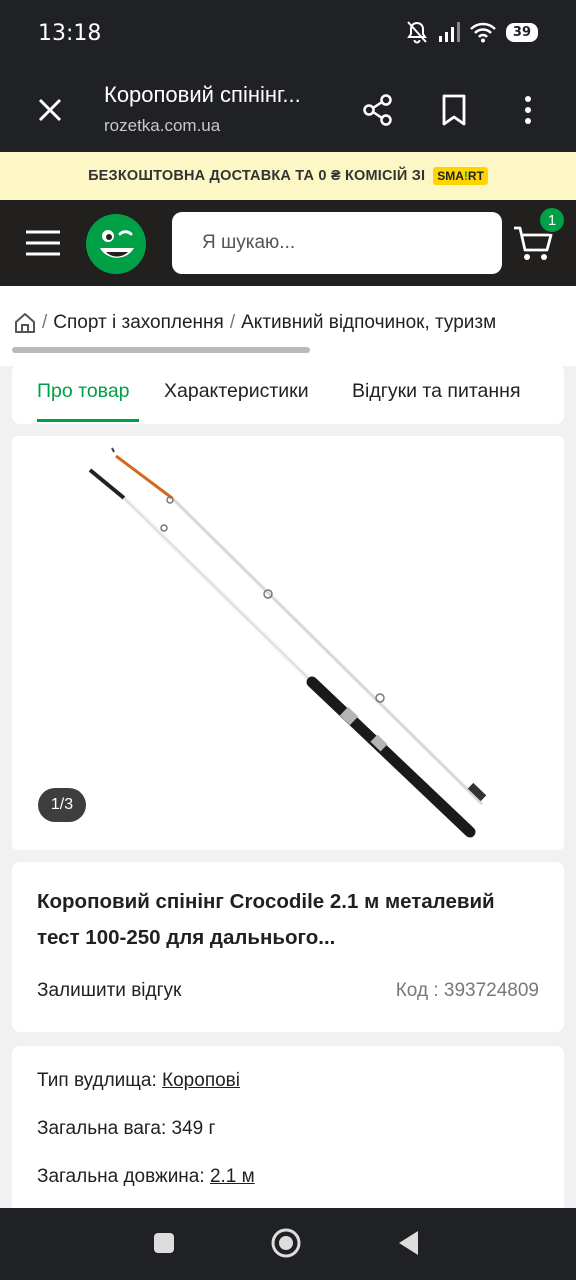  Describe the element at coordinates (43, 243) in the screenshot. I see `hamburger-menu-icon` at that location.